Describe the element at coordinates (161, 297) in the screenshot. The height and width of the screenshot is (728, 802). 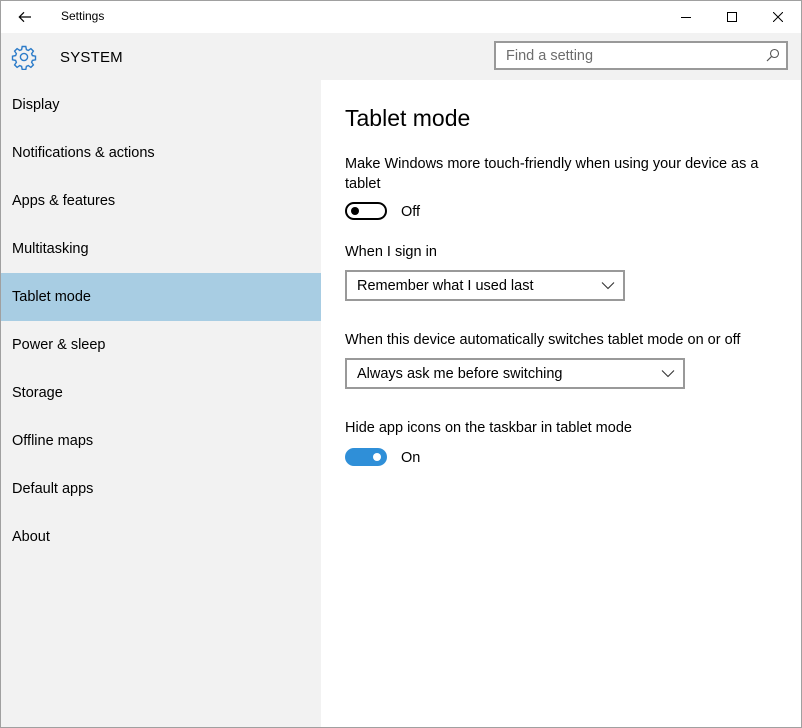
I see `sidebar-item-tablet-mode: Tablet mode` at that location.